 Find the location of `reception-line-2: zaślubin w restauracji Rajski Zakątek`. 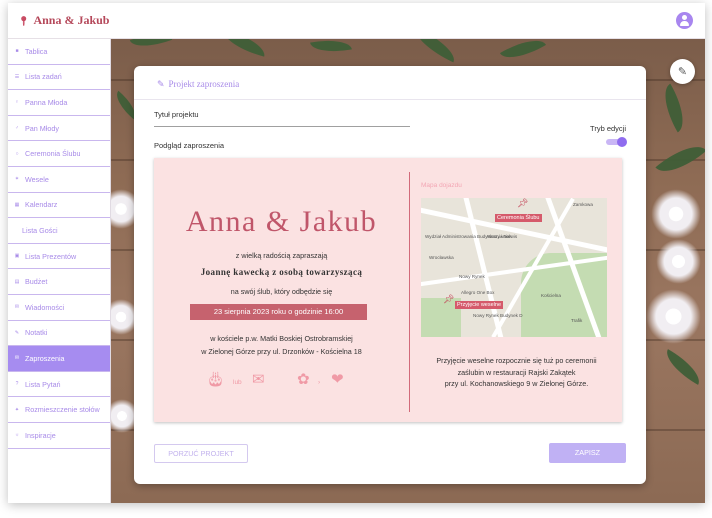

reception-line-2: zaślubin w restauracji Rajski Zakątek is located at coordinates (516, 372).